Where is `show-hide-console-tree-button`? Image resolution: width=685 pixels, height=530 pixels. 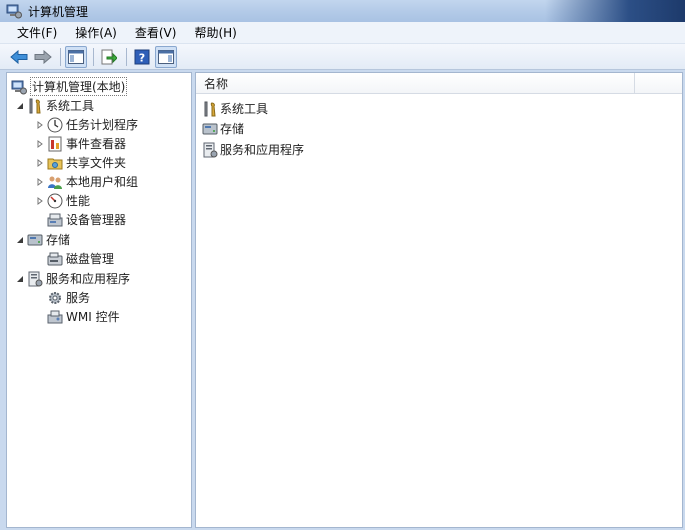
show-hide-console-tree-button is located at coordinates (76, 56).